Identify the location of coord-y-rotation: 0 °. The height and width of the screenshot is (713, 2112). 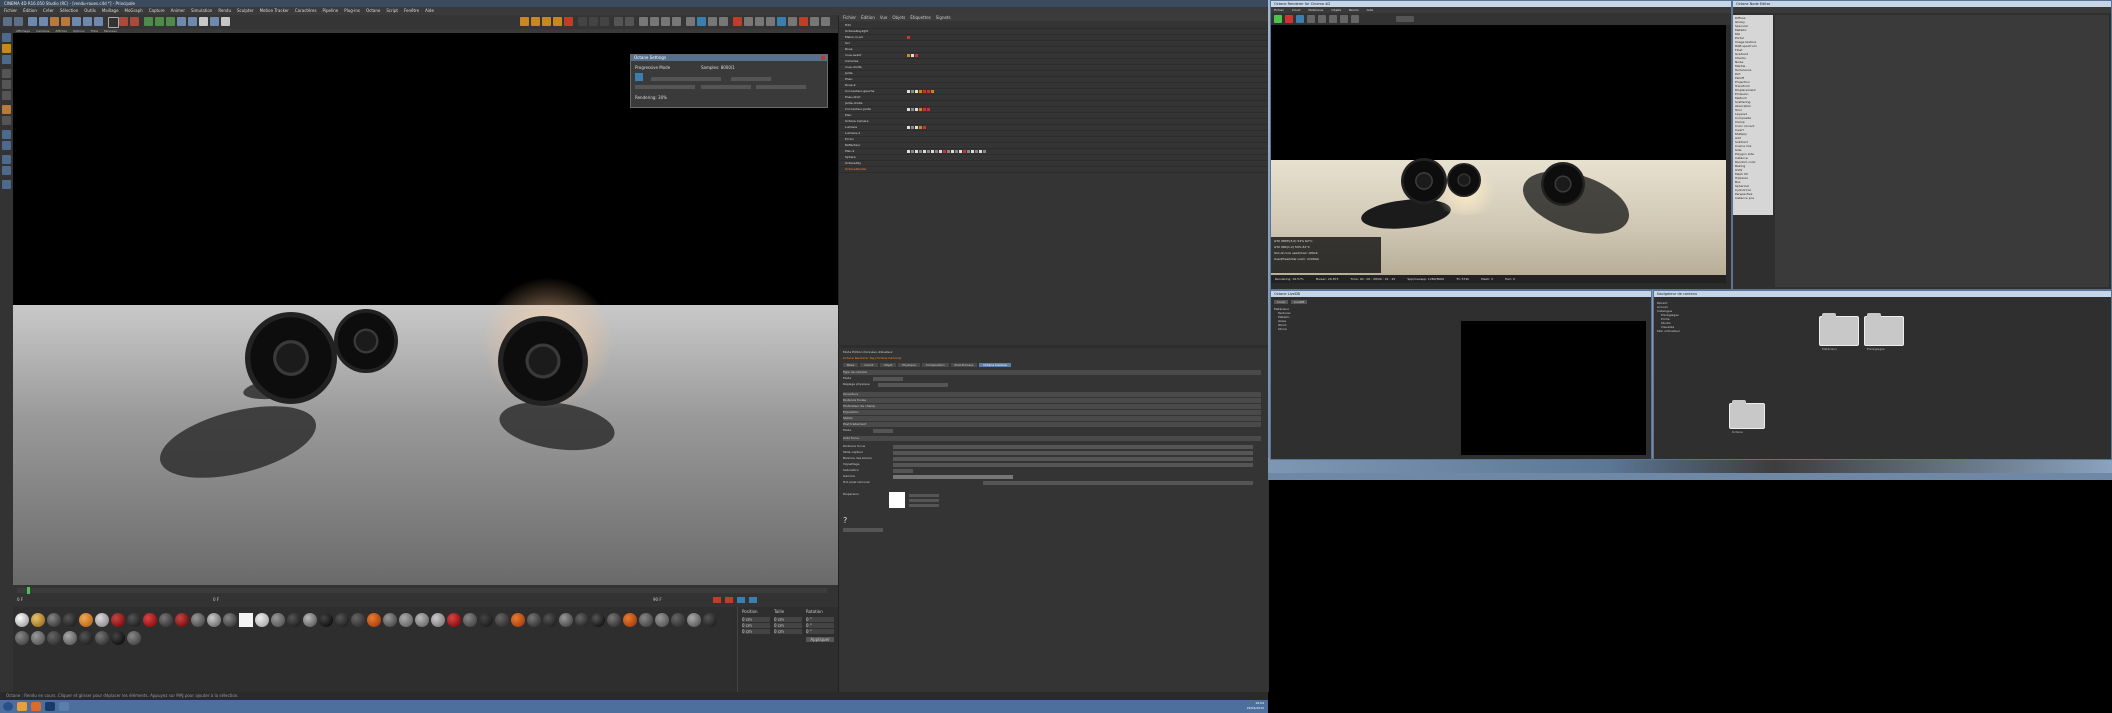
(820, 625).